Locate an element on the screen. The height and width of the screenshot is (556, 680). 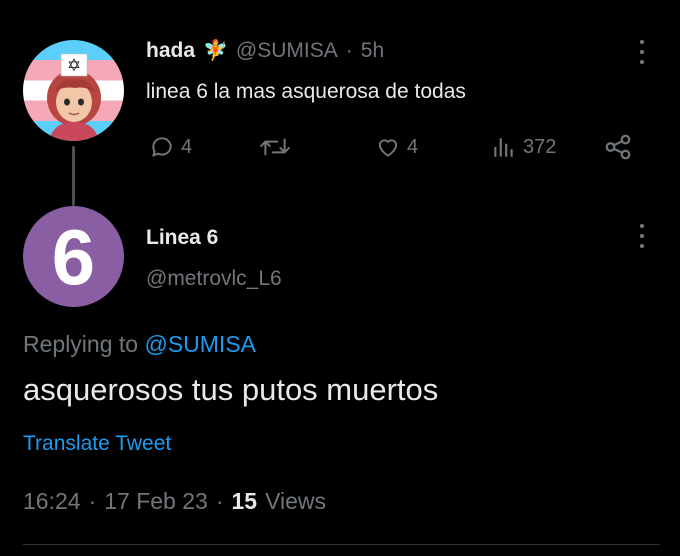
parent-tweet-text: linea 6 la mas asquerosa de todas is located at coordinates (306, 91).